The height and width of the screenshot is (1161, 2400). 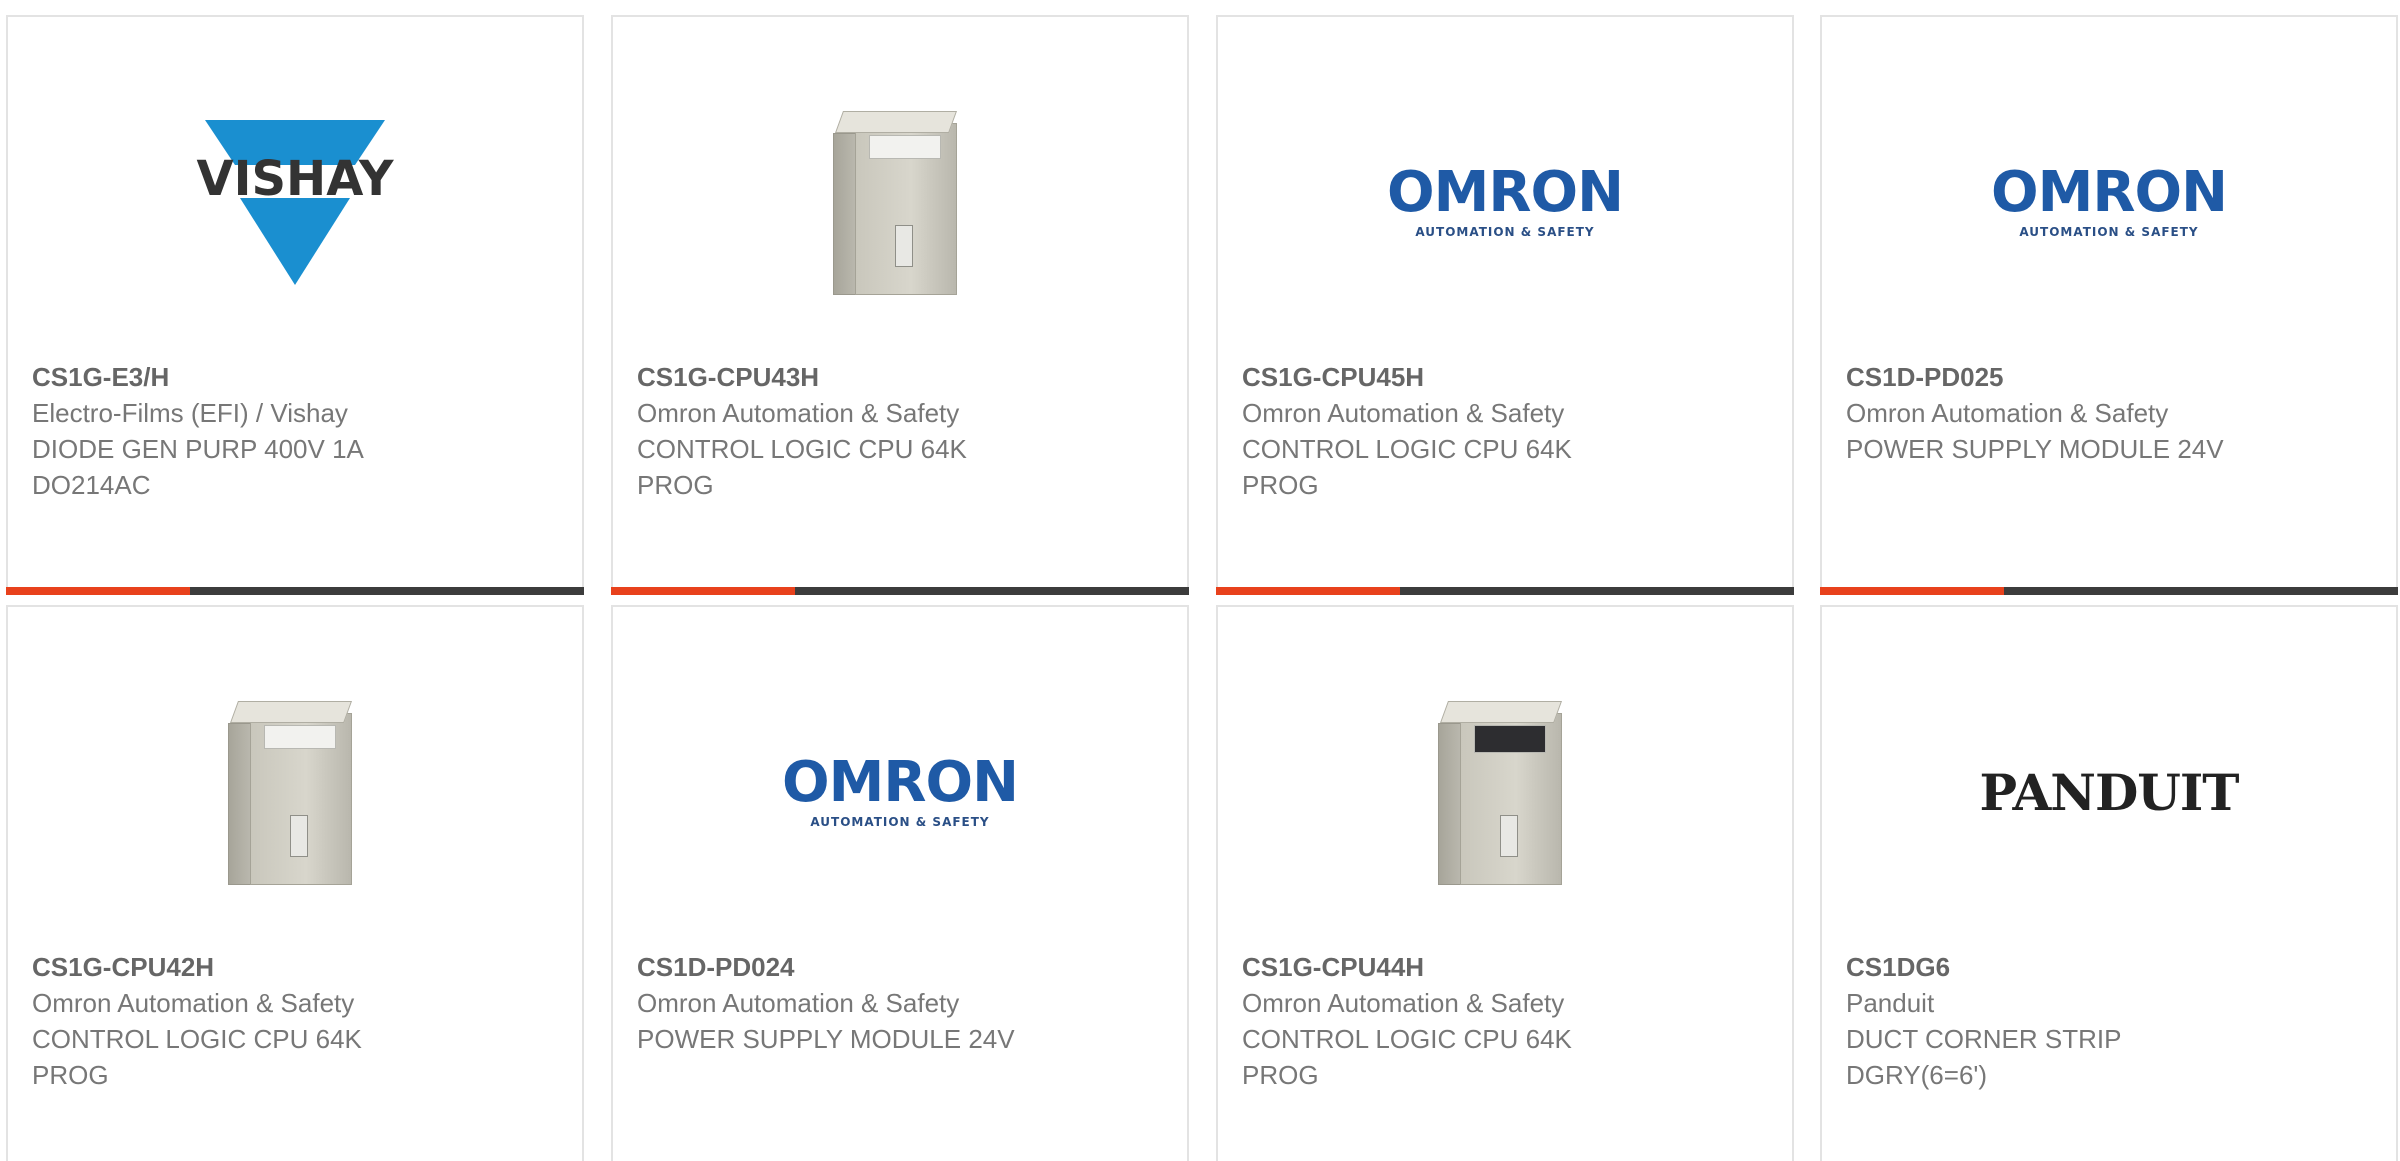 What do you see at coordinates (900, 967) in the screenshot?
I see `part-number: CS1D-PD024` at bounding box center [900, 967].